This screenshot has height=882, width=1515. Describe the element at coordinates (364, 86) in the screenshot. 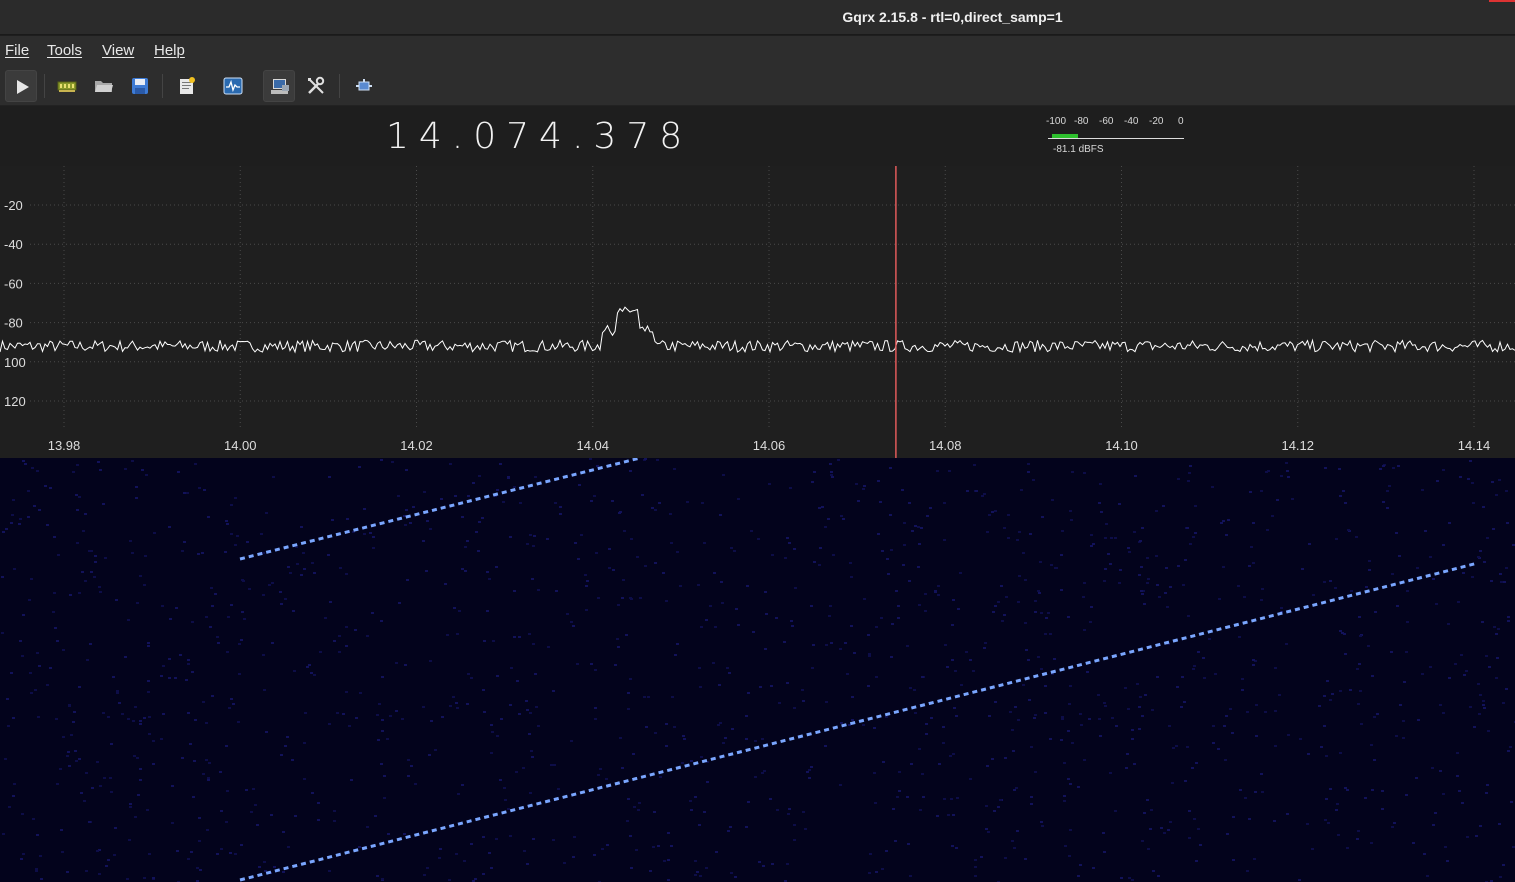

I see `about-button` at that location.